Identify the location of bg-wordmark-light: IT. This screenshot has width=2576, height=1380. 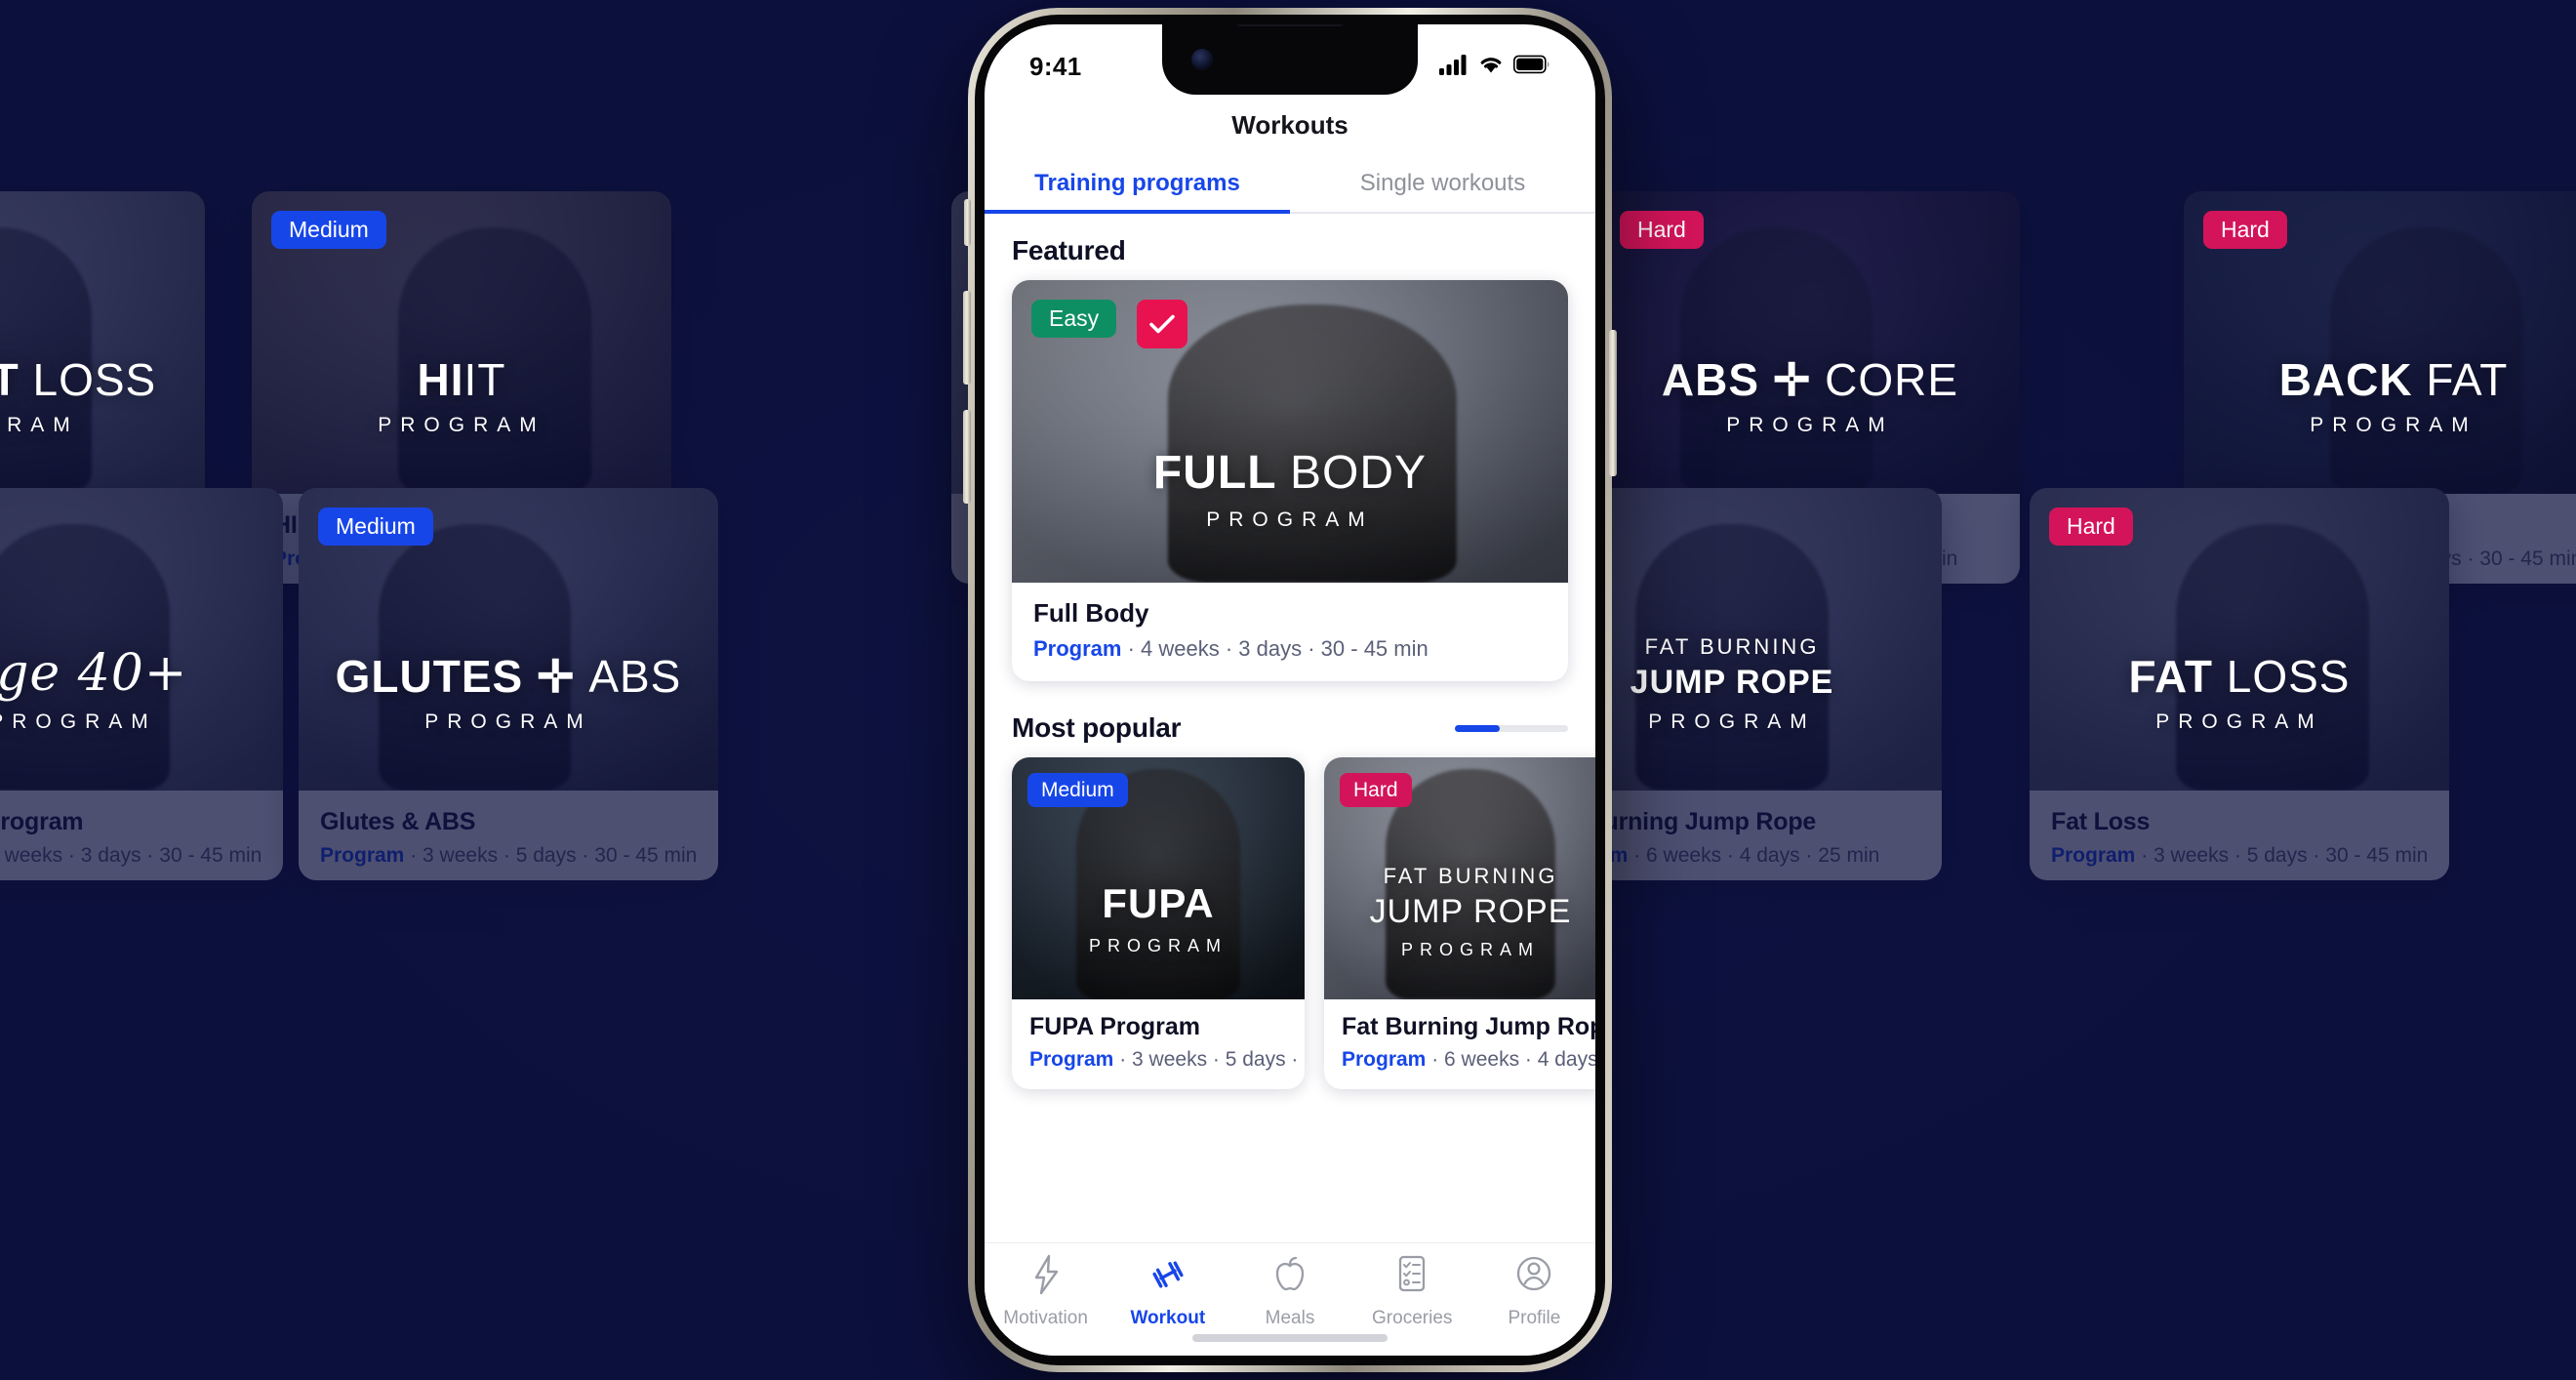
(484, 379).